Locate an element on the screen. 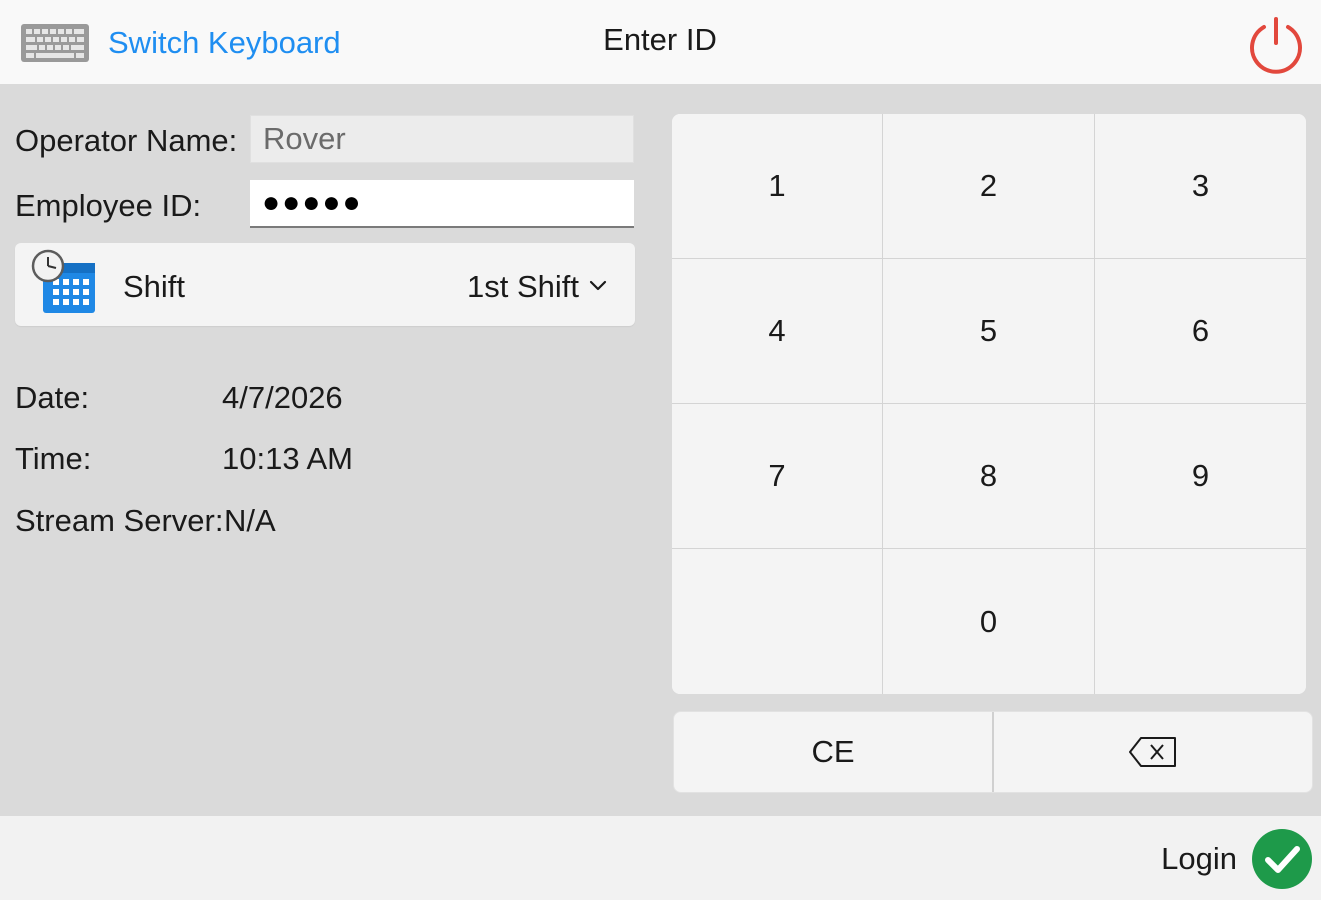 This screenshot has width=1321, height=900. time-label: Time: is located at coordinates (53, 458).